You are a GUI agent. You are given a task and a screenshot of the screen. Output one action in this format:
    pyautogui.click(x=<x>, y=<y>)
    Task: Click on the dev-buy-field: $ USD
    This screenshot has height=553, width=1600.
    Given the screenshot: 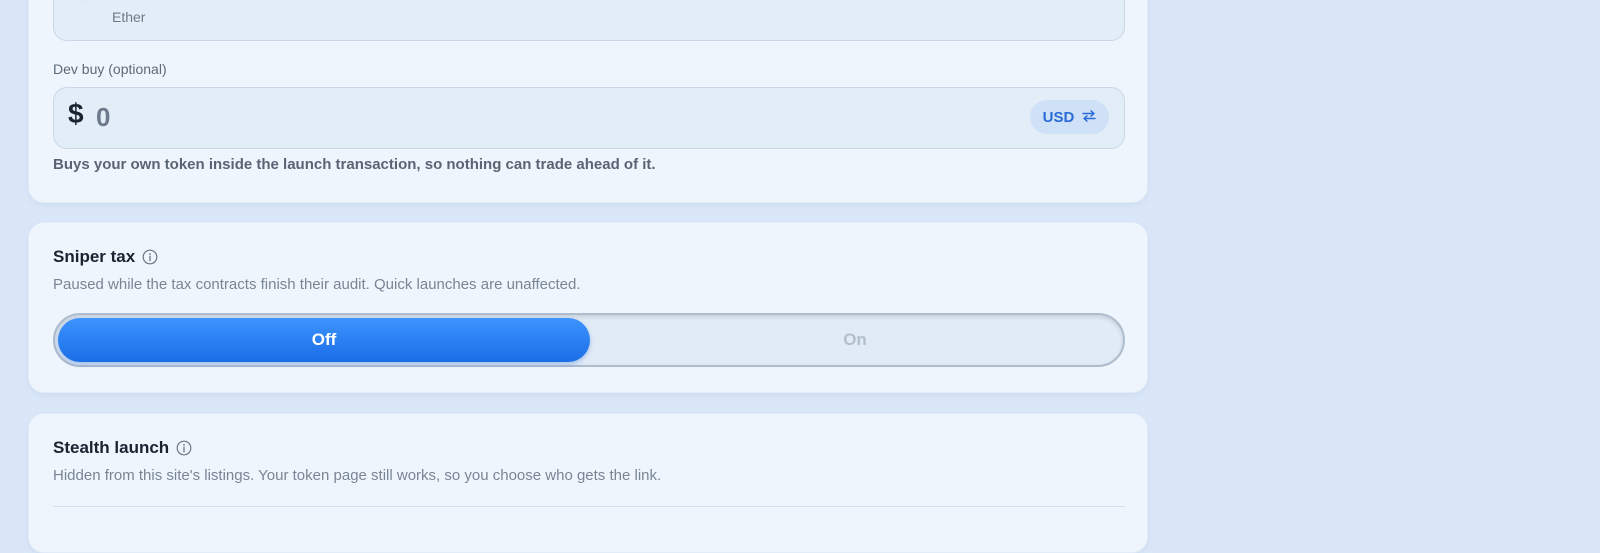 What is the action you would take?
    pyautogui.click(x=589, y=118)
    